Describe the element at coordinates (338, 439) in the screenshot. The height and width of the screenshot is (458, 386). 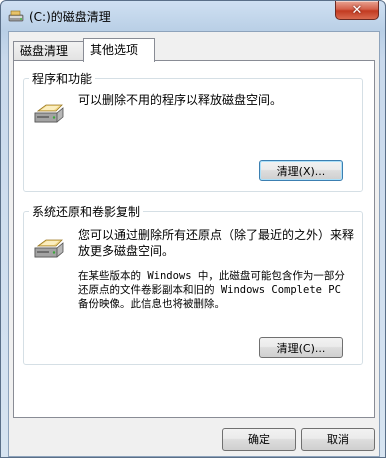
I see `cancel-button: 取消` at that location.